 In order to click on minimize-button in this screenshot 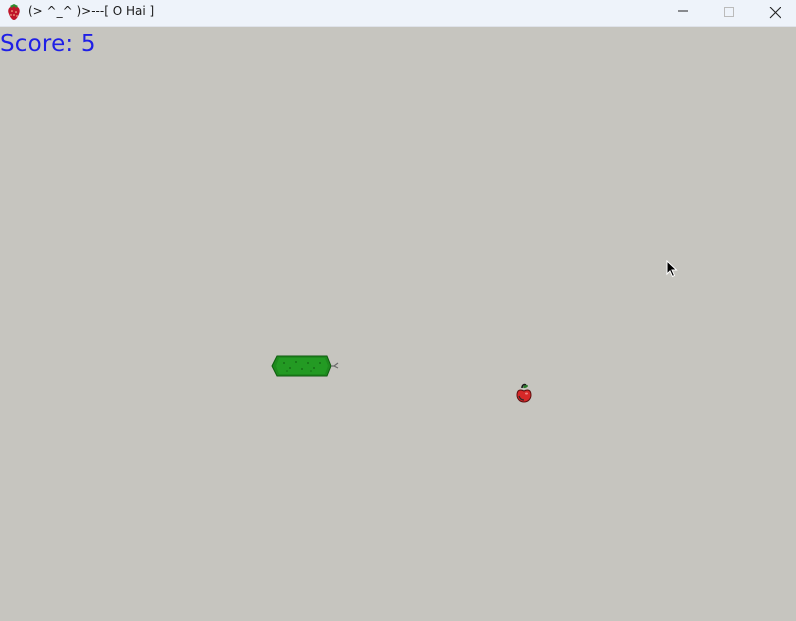, I will do `click(683, 13)`.